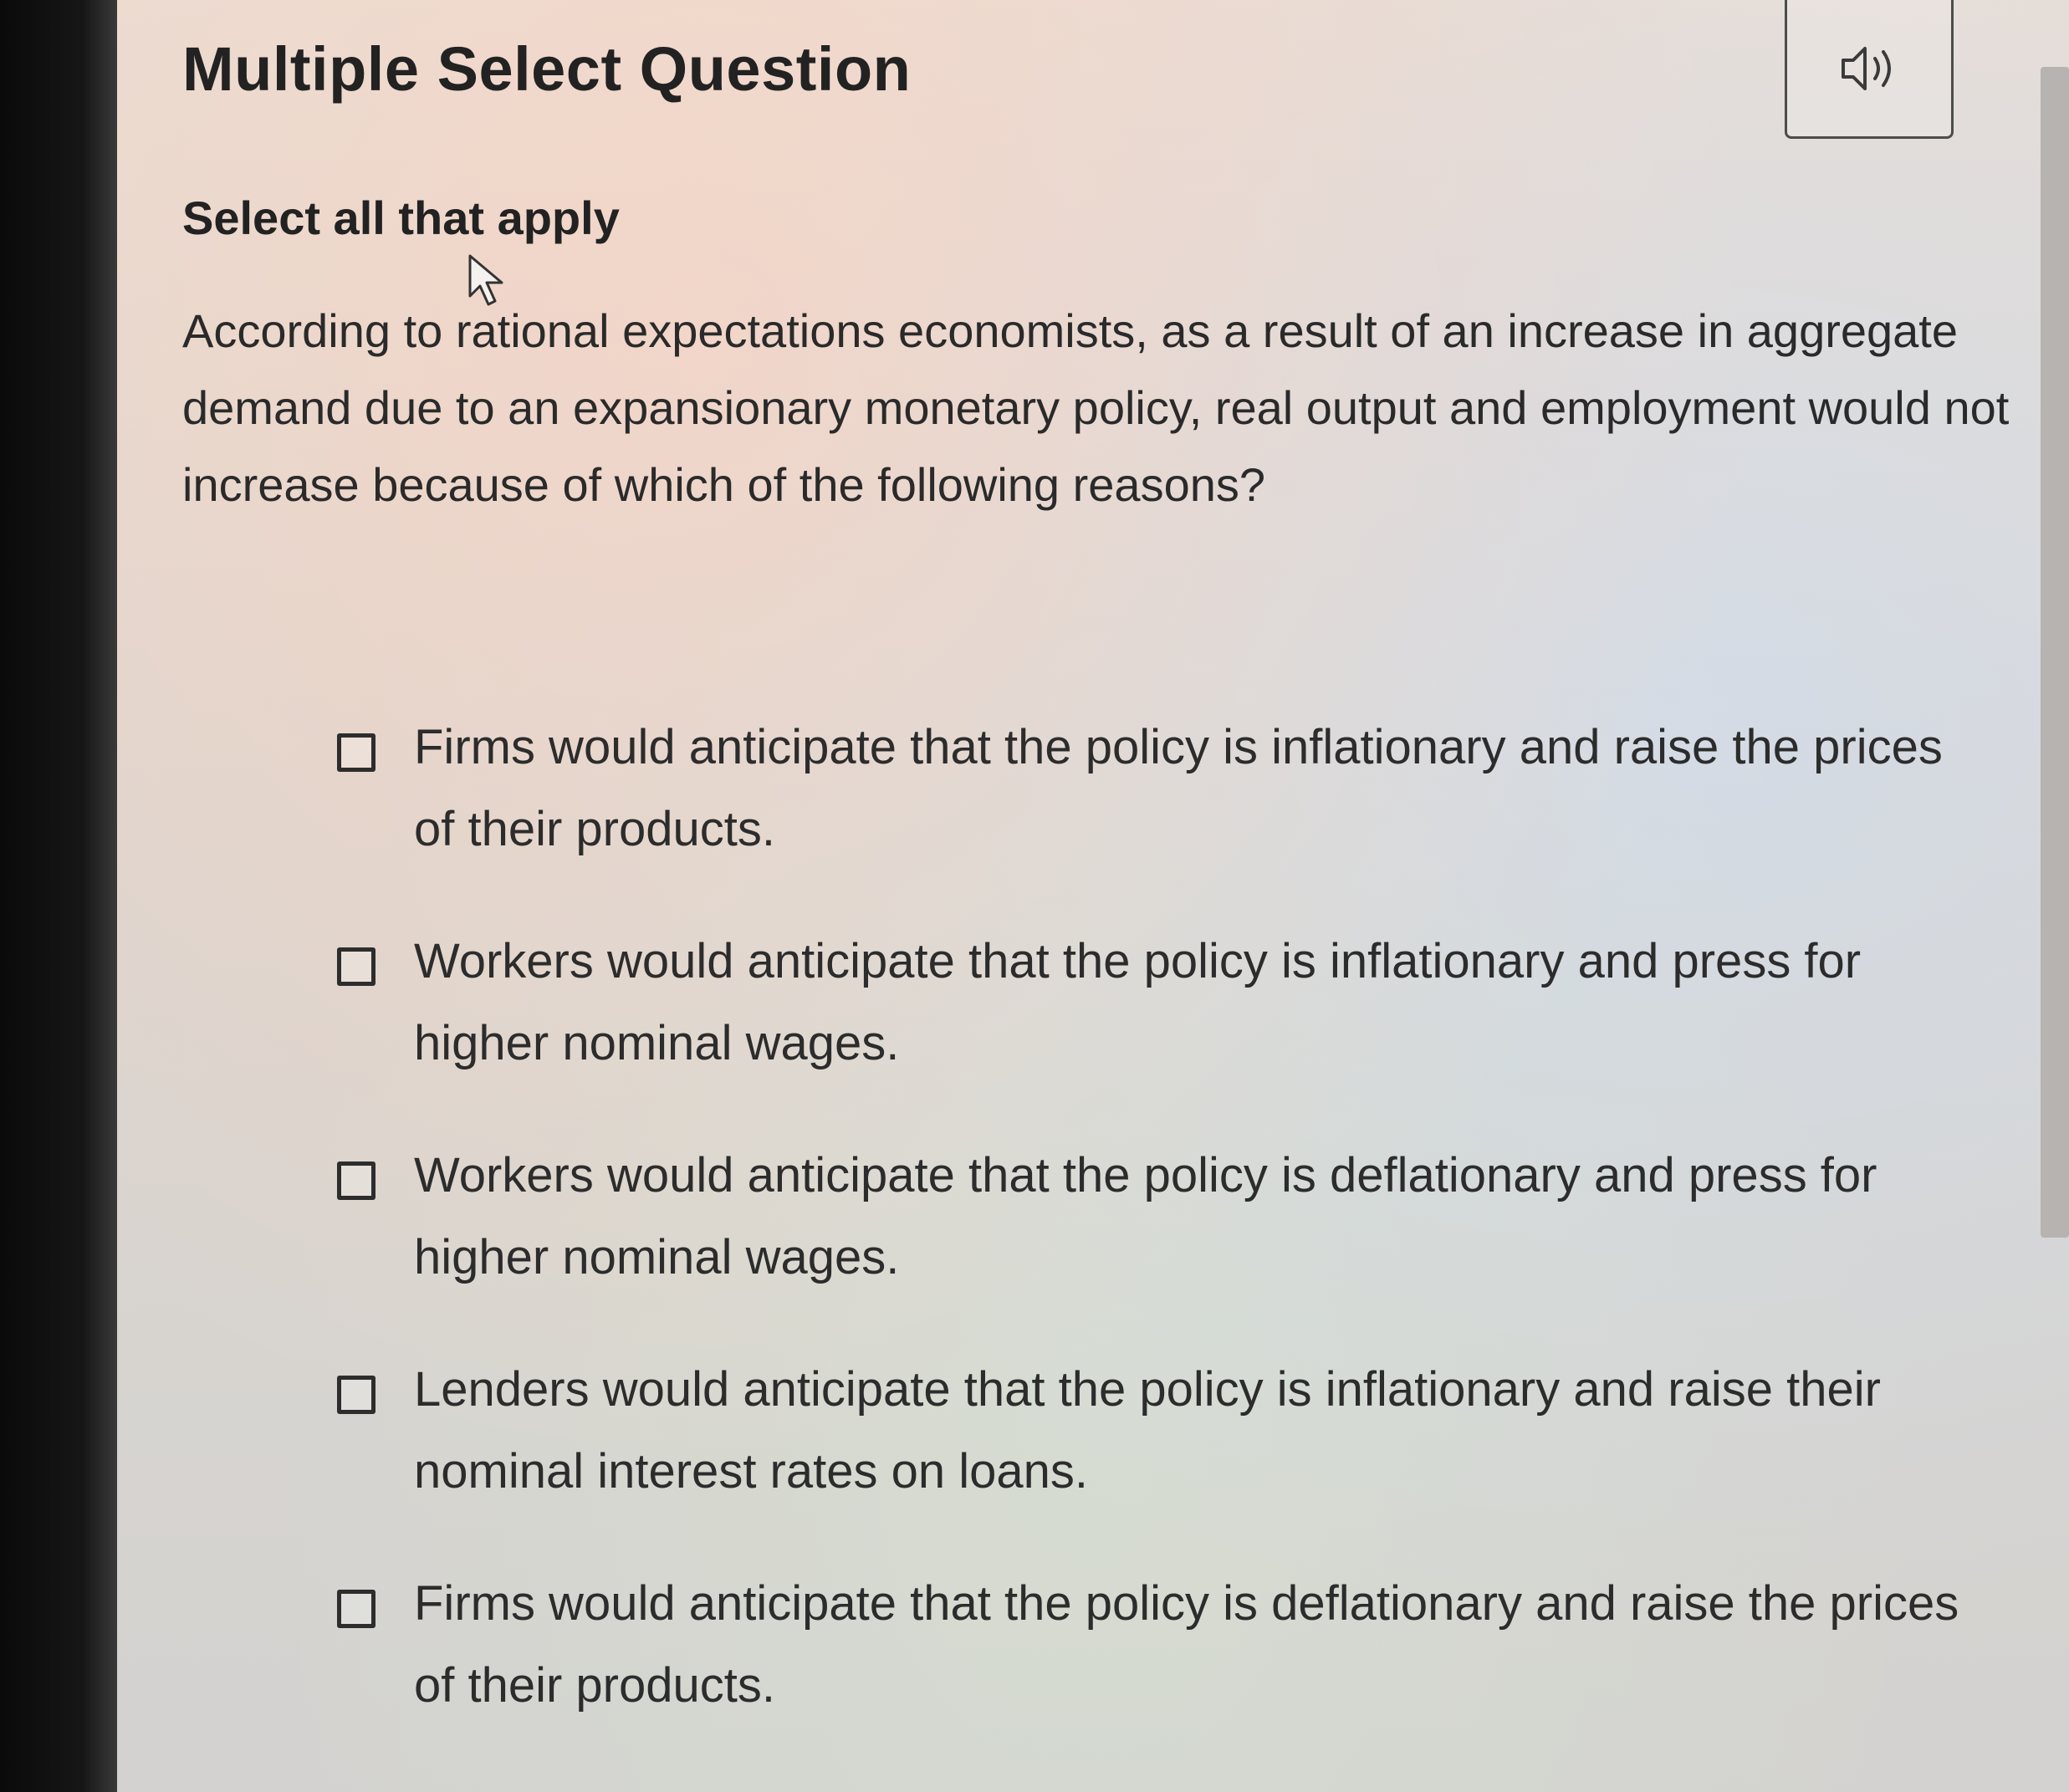 The image size is (2069, 1792). What do you see at coordinates (2055, 652) in the screenshot?
I see `scrollbar` at bounding box center [2055, 652].